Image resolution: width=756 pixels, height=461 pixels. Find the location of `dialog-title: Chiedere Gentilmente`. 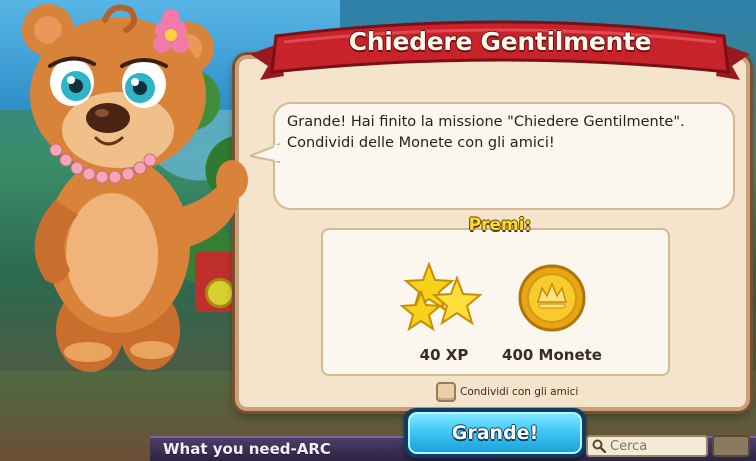

dialog-title: Chiedere Gentilmente is located at coordinates (500, 41).